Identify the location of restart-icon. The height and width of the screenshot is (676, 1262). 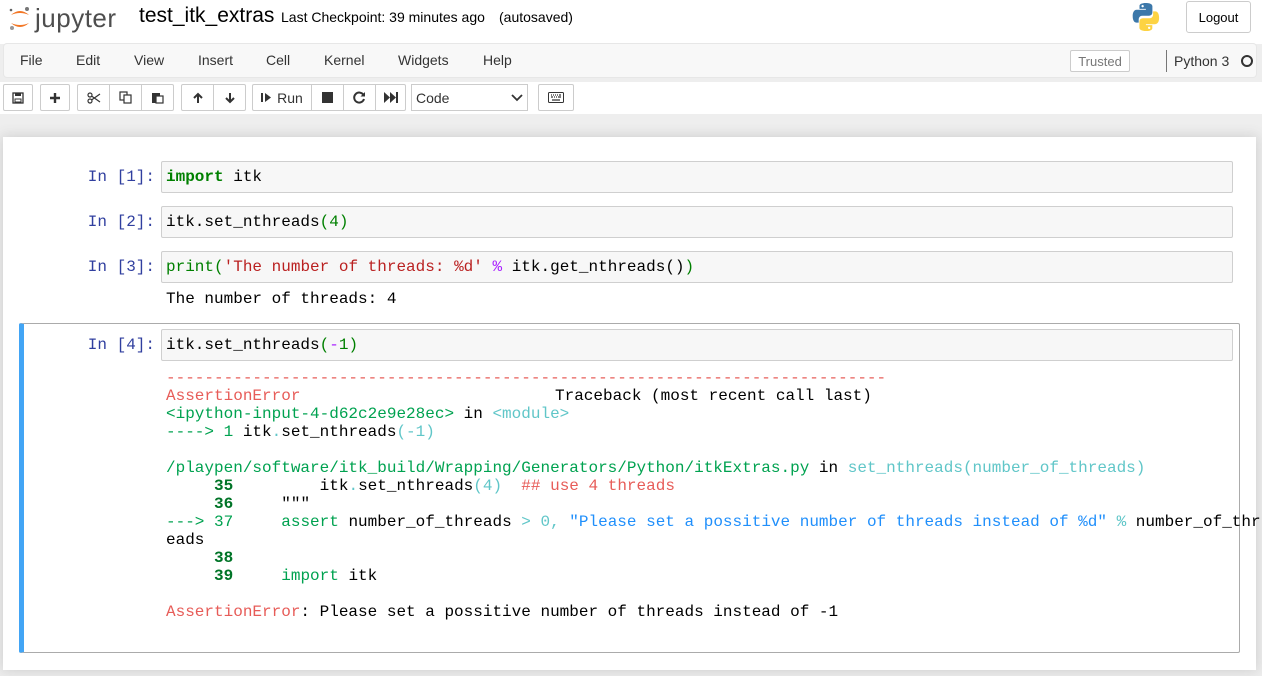
(359, 97).